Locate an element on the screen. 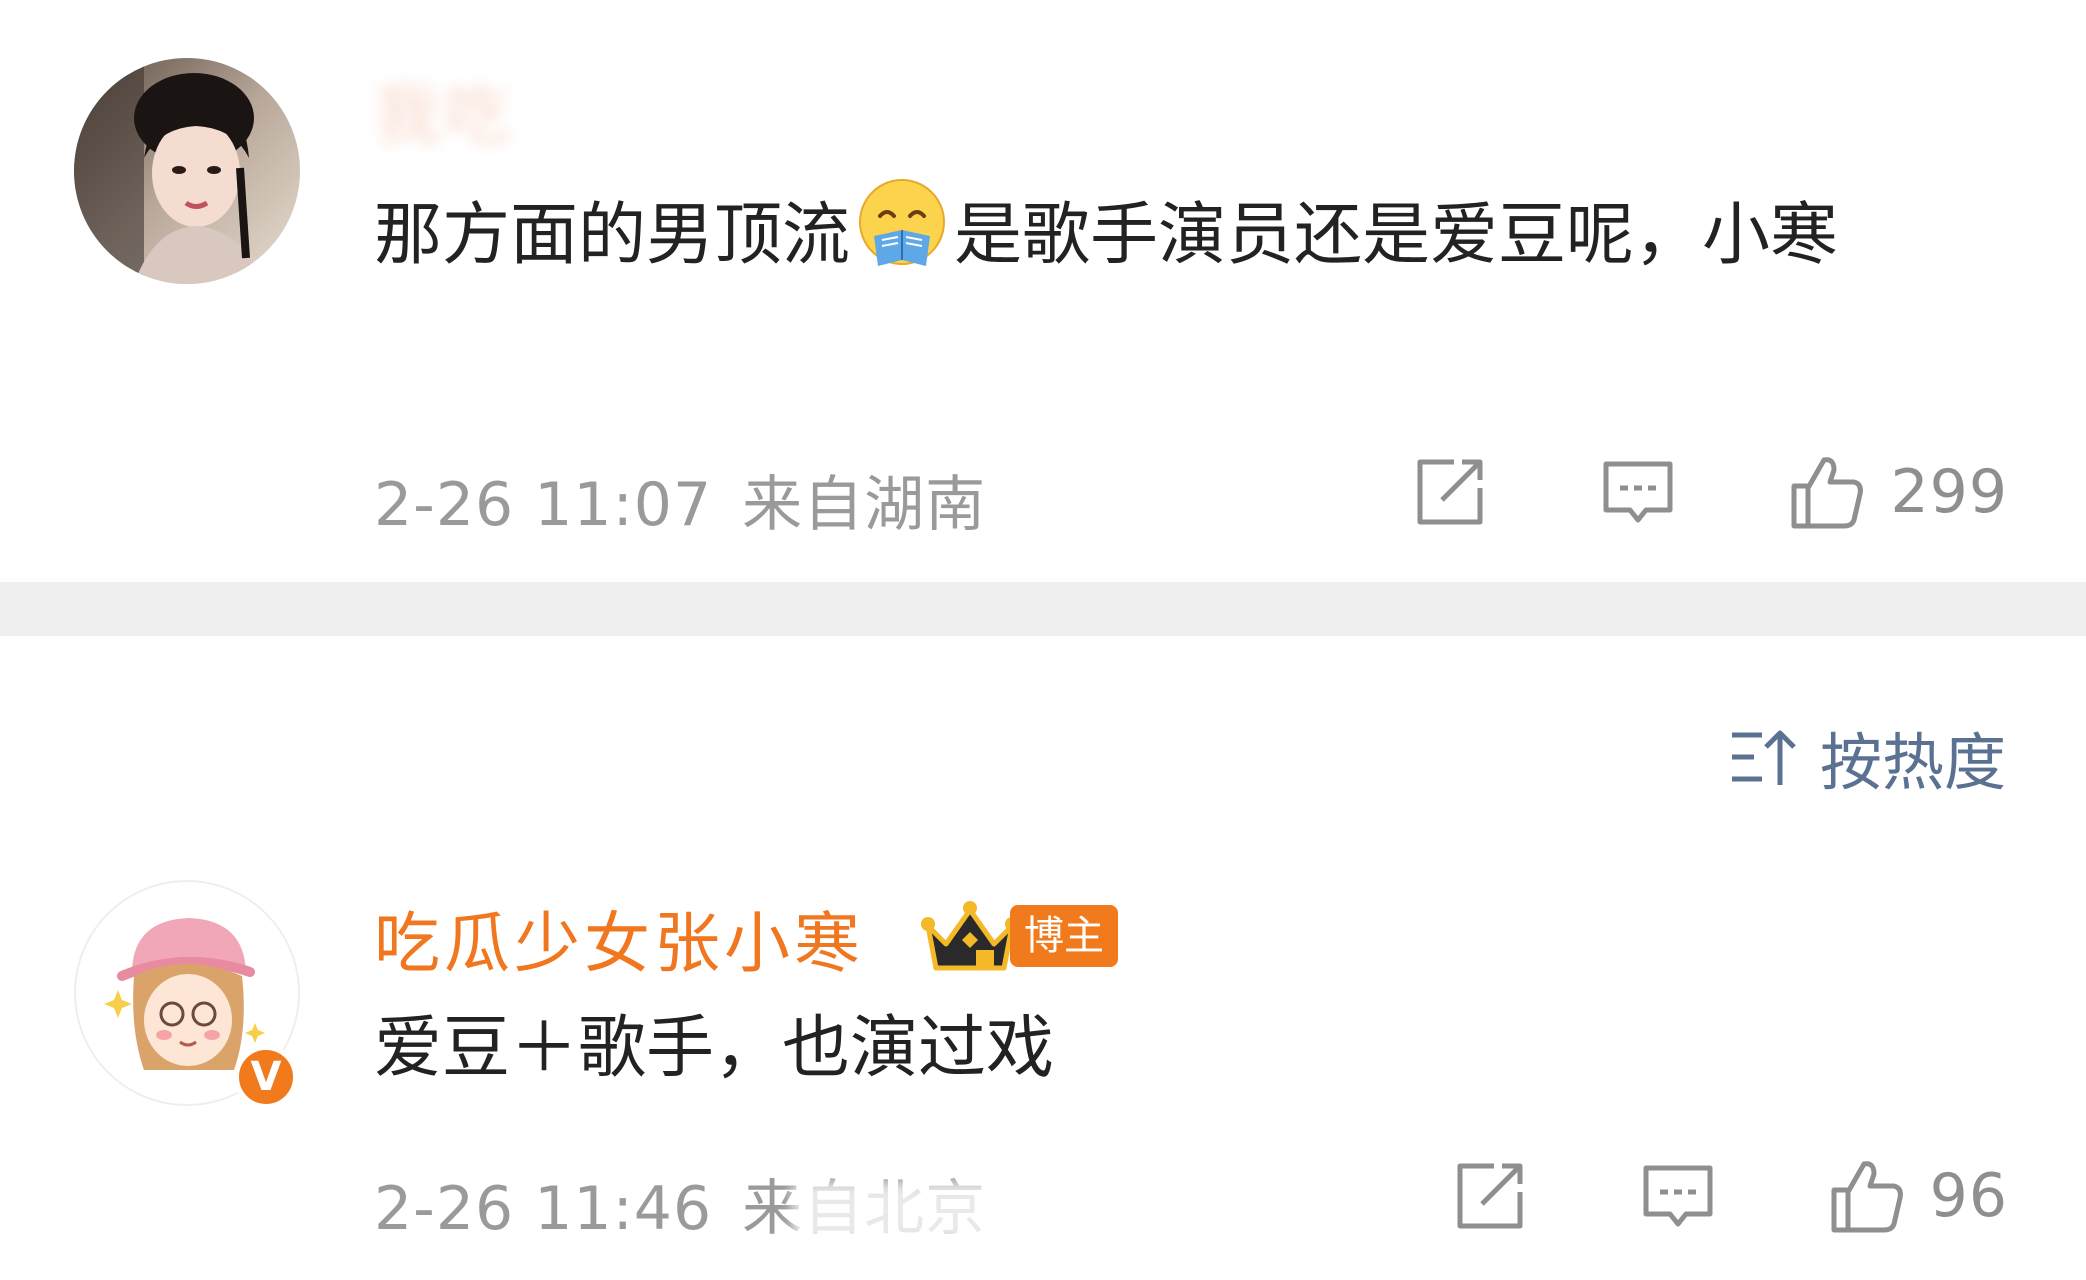 The image size is (2086, 1280). comment-text-part: 是歌手演员还是爱豆呢，小寒 is located at coordinates (1396, 235).